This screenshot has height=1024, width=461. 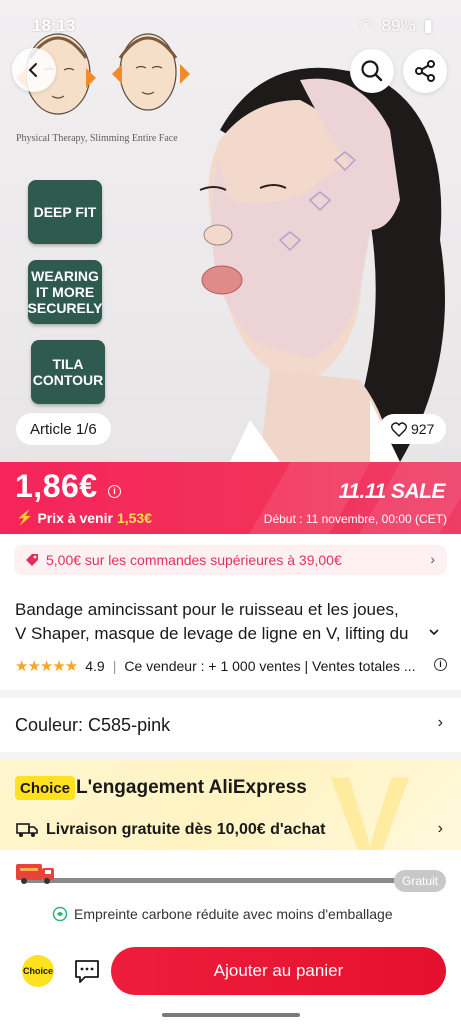 I want to click on image-counter: Article 1/6, so click(x=63, y=429).